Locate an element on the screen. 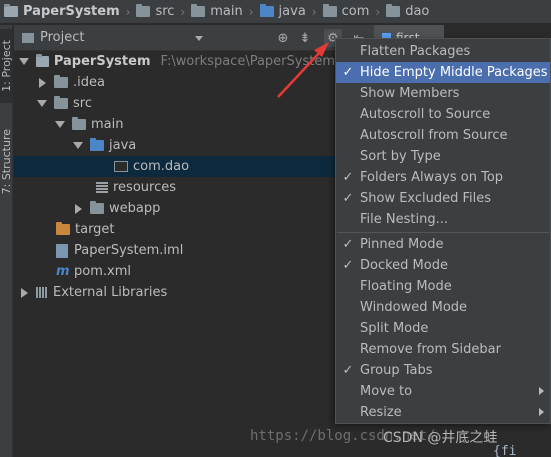 This screenshot has height=457, width=551. menu-item-label: Windowed Mode is located at coordinates (414, 307).